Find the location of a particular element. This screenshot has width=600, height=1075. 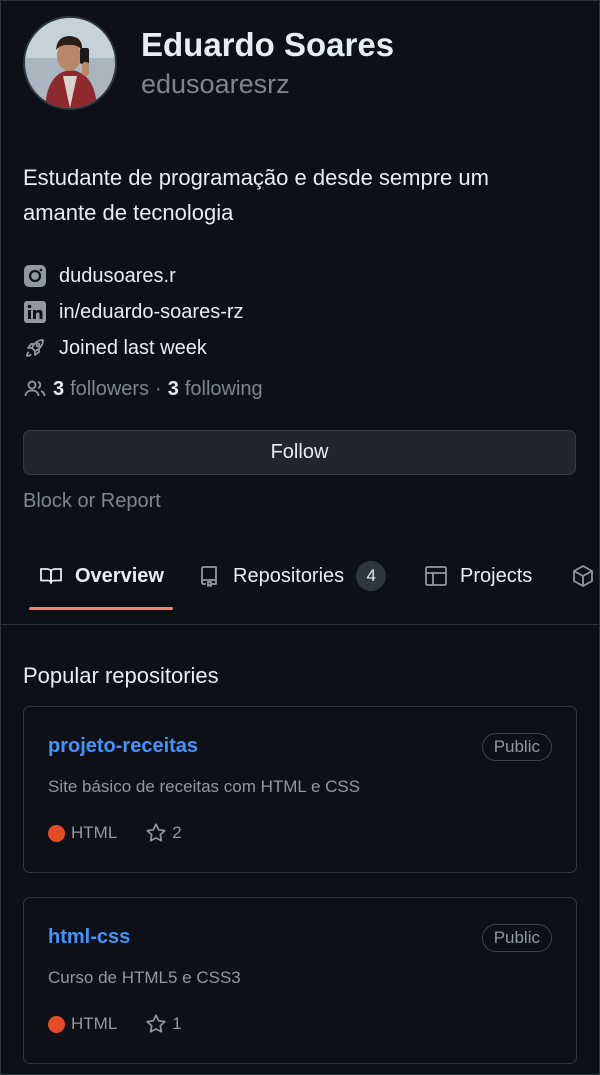

stargazers-link: 2 is located at coordinates (163, 833).